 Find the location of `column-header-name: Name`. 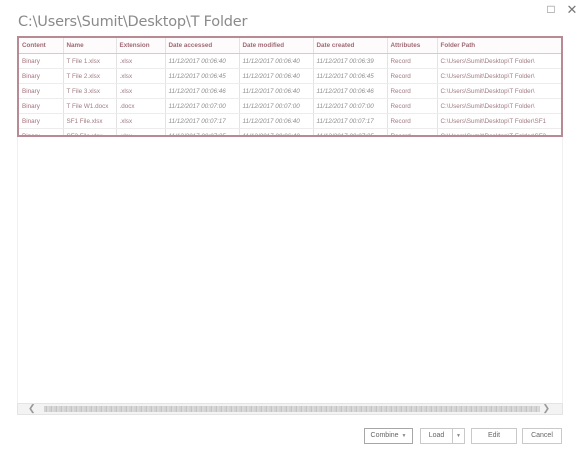

column-header-name: Name is located at coordinates (90, 46).